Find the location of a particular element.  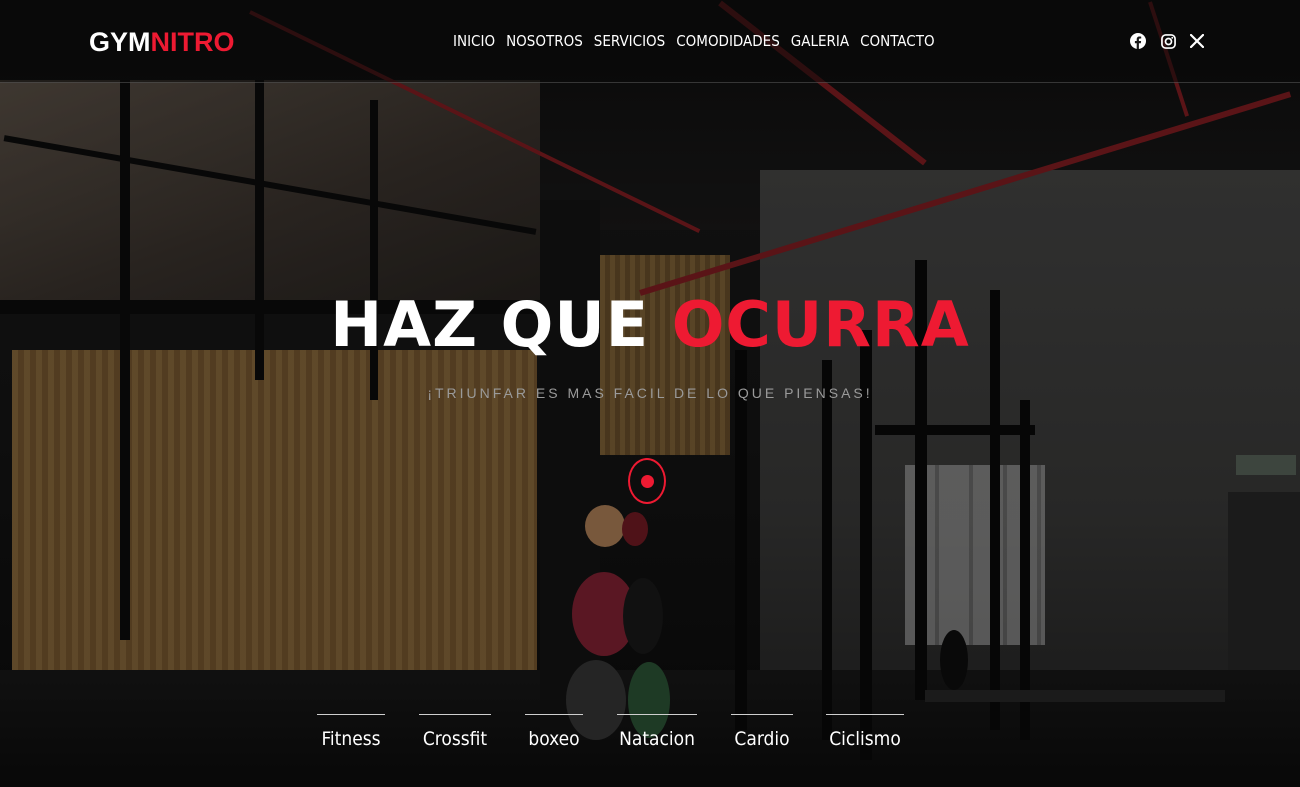

logo-text-nitro: NITRO is located at coordinates (192, 42).